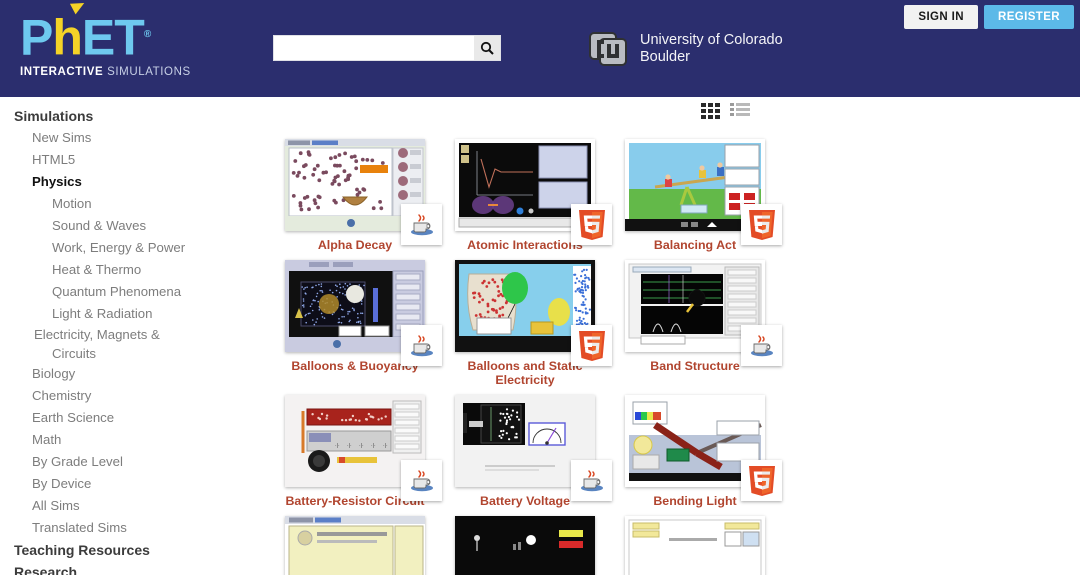 This screenshot has width=1080, height=575. I want to click on university-line1: University of Colorado, so click(711, 40).